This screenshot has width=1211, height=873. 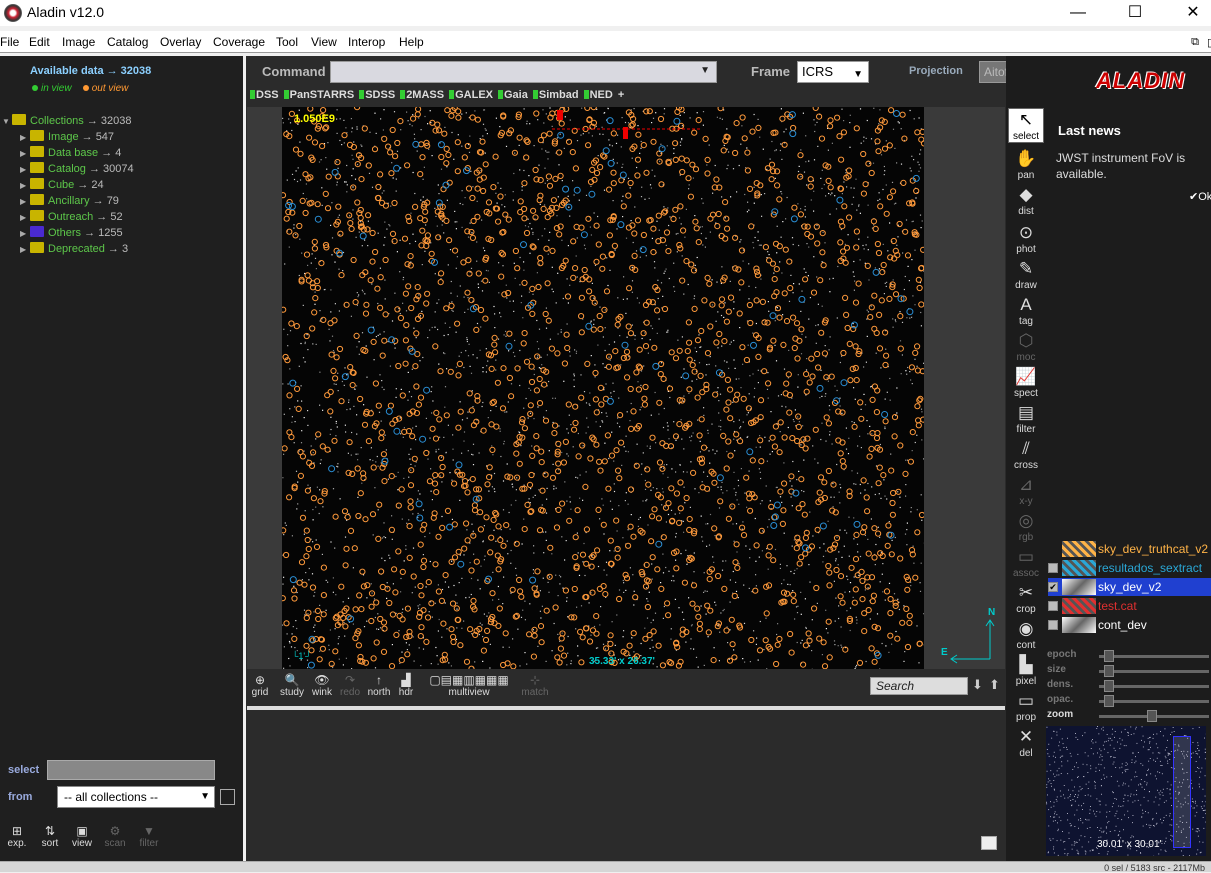 What do you see at coordinates (406, 685) in the screenshot?
I see `hdr-button: ▟hdr` at bounding box center [406, 685].